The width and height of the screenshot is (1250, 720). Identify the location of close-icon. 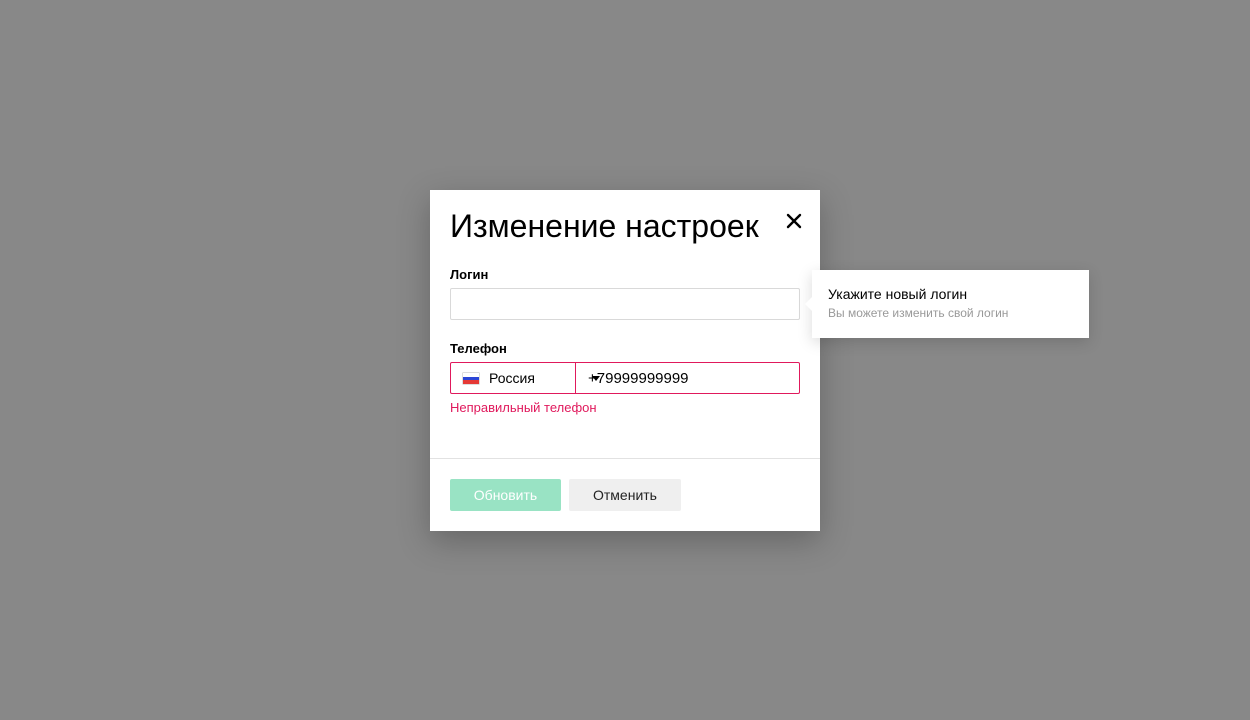
(794, 221).